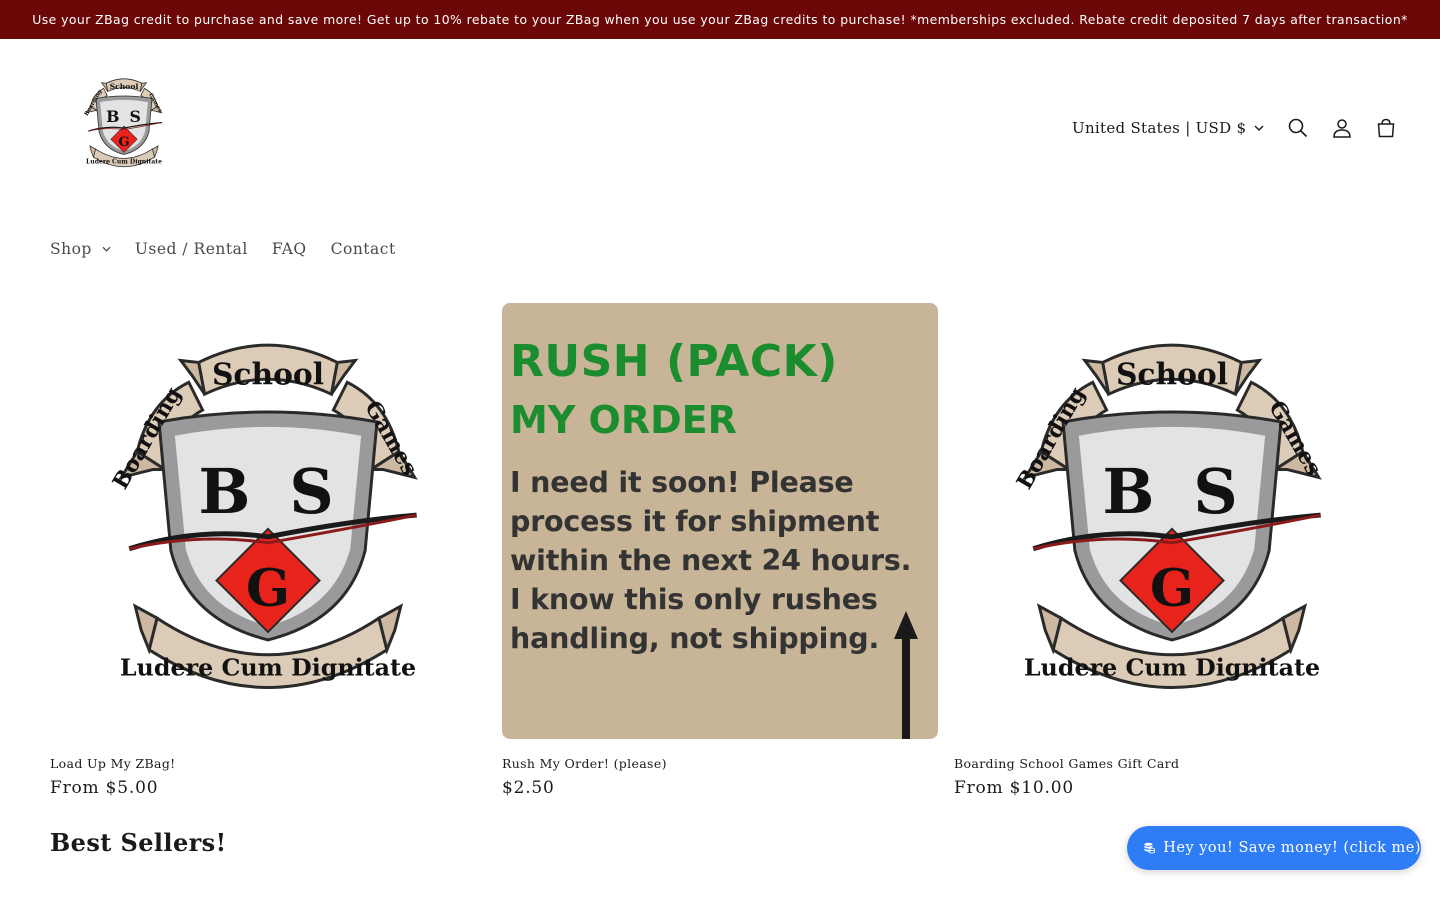  I want to click on country-currency-label: United States | USD $, so click(1159, 128).